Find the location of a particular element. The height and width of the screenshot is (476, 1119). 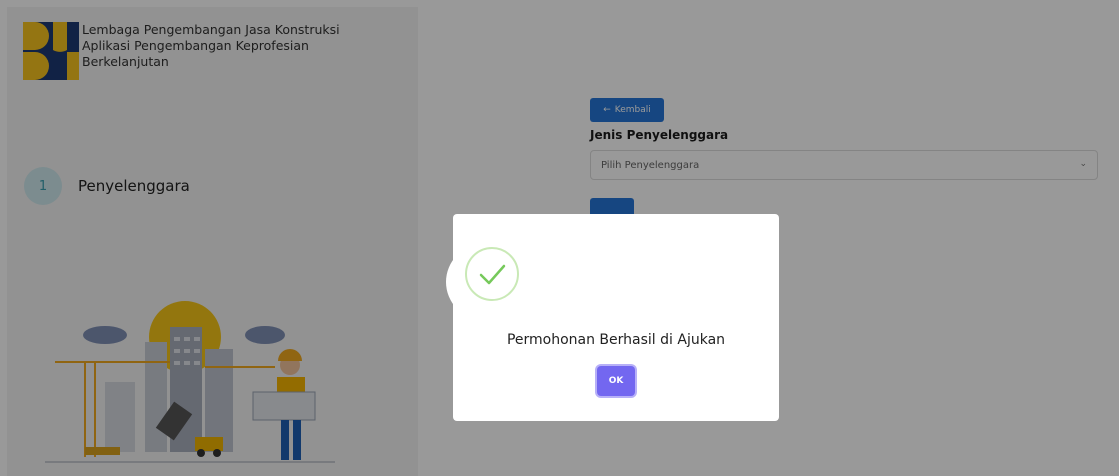

success-check-icon is located at coordinates (492, 274).